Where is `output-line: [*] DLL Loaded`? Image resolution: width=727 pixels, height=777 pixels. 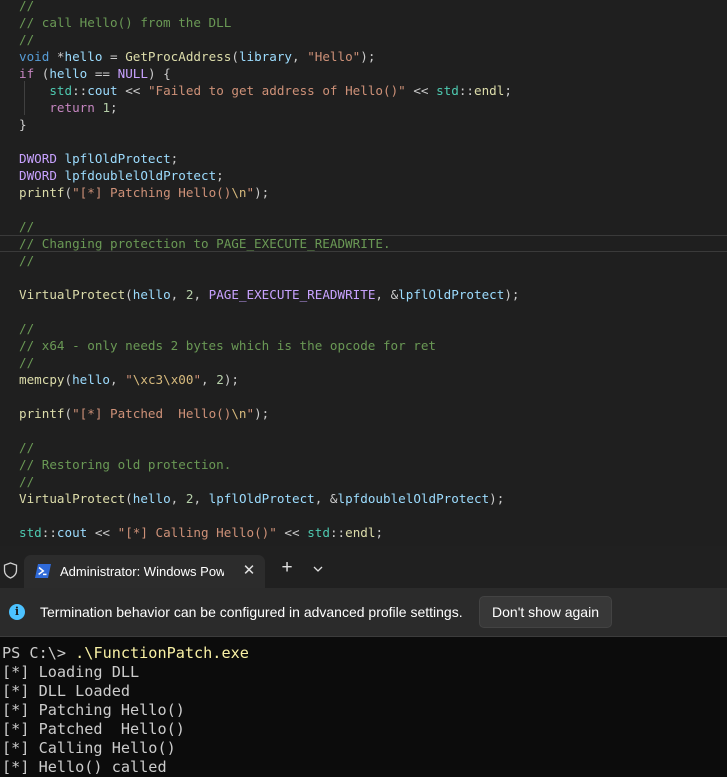 output-line: [*] DLL Loaded is located at coordinates (66, 691).